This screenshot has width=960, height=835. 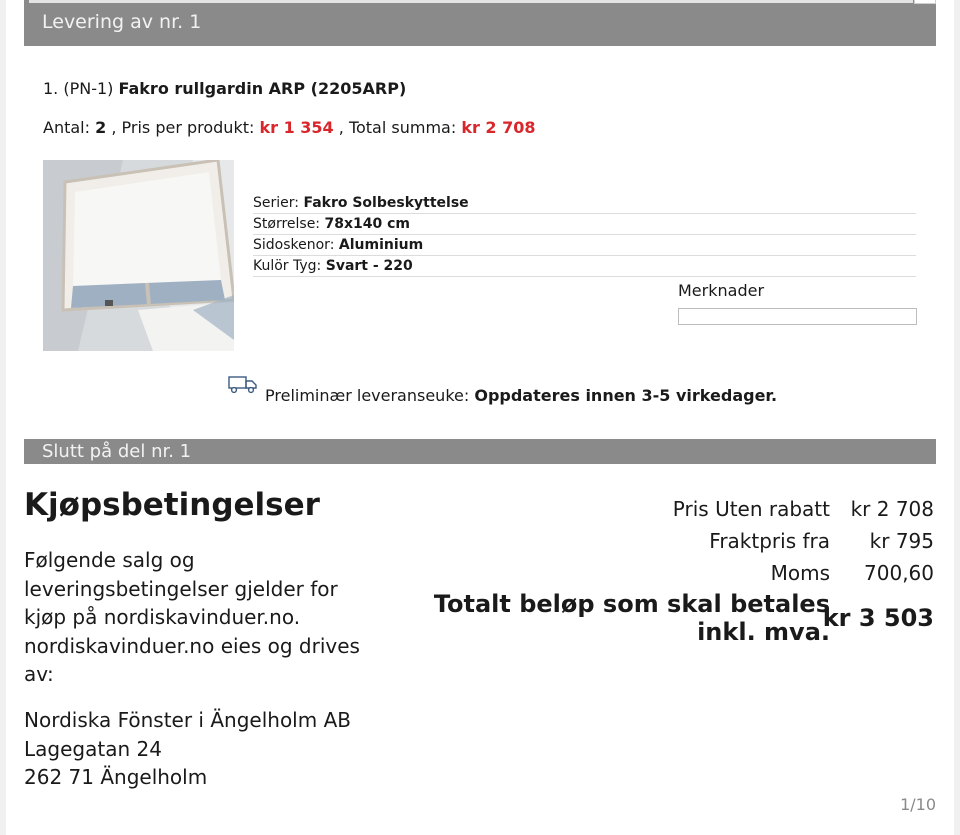 What do you see at coordinates (800, 573) in the screenshot?
I see `summary-label-vat: Moms` at bounding box center [800, 573].